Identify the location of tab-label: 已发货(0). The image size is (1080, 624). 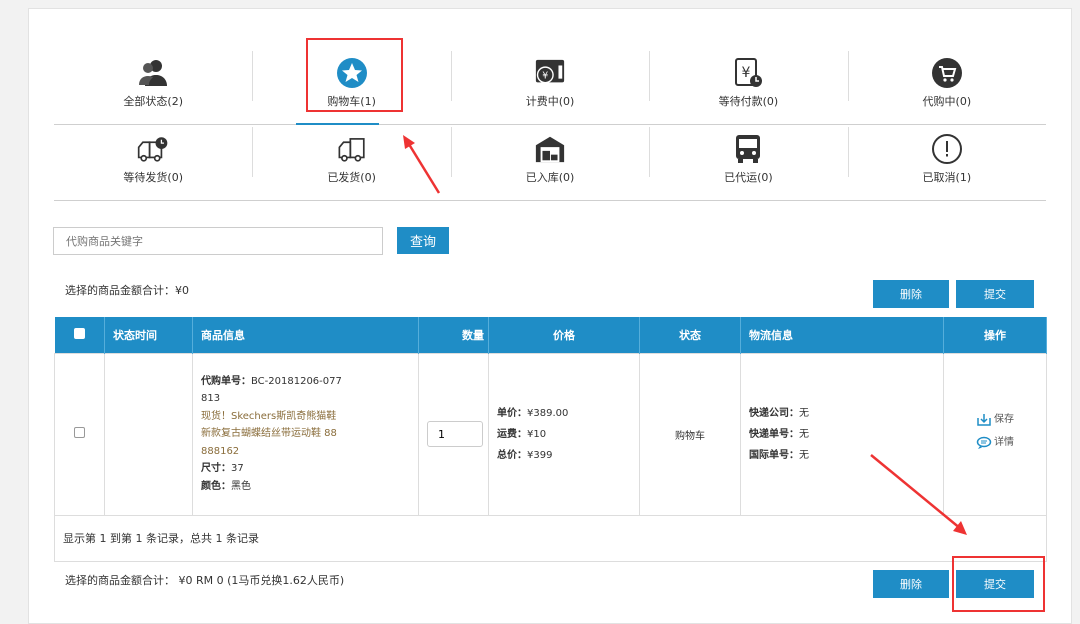
(351, 177).